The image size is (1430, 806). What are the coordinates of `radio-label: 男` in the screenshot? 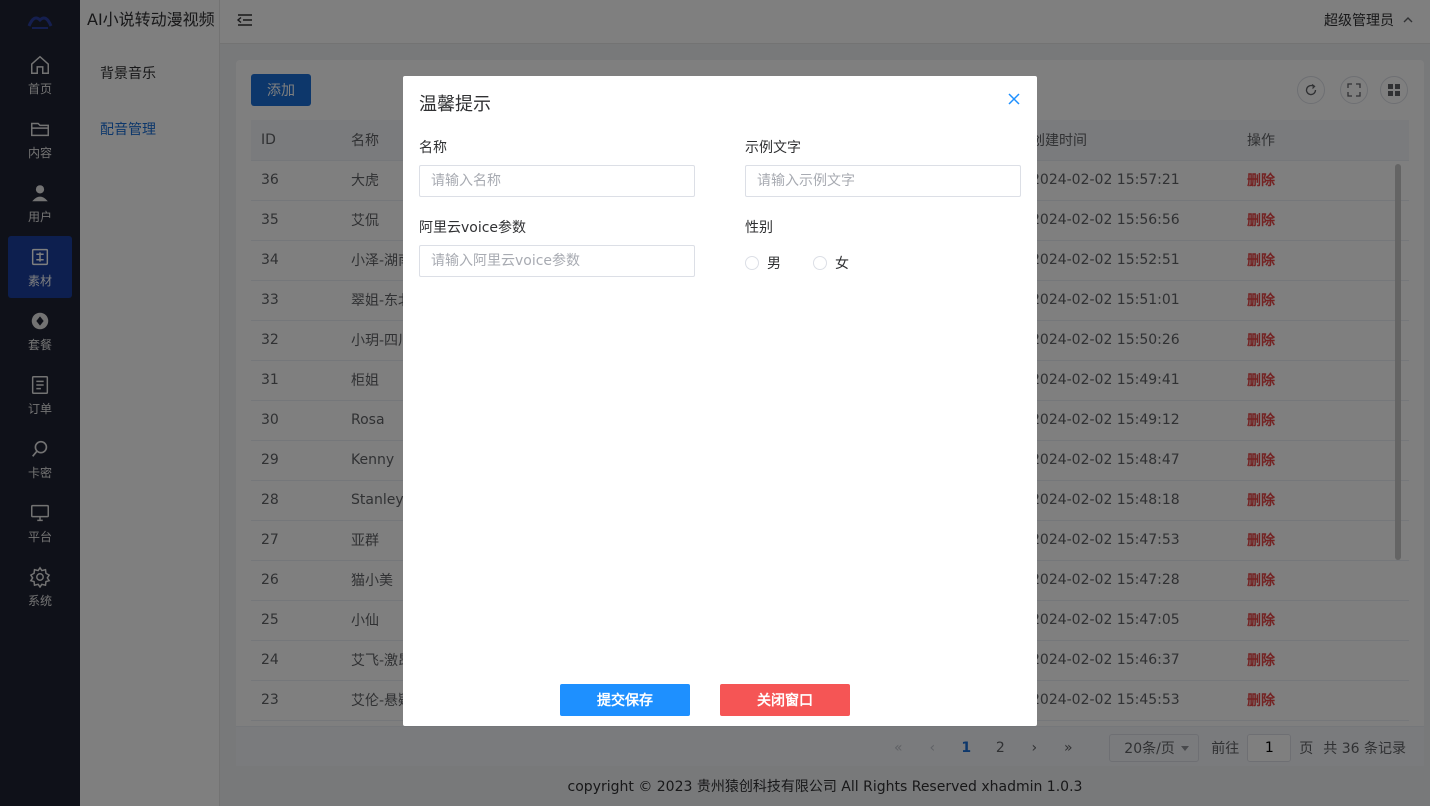 It's located at (774, 264).